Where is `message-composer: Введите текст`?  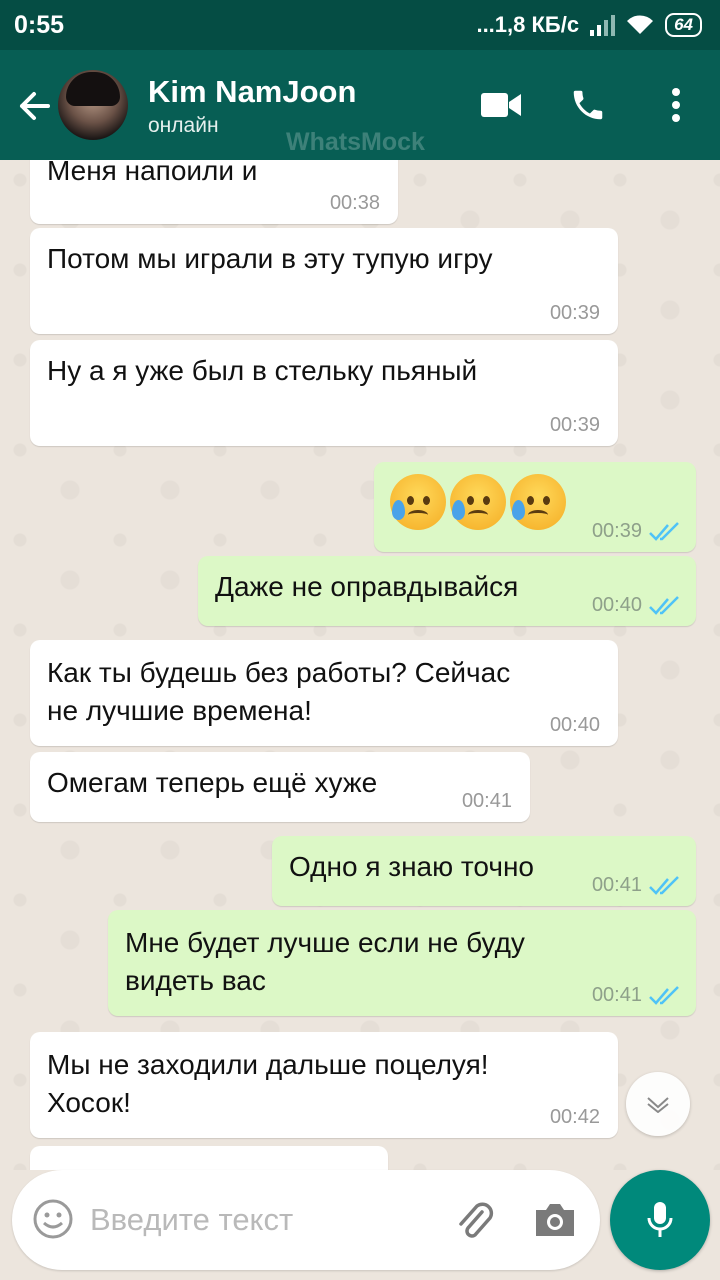 message-composer: Введите текст is located at coordinates (306, 1220).